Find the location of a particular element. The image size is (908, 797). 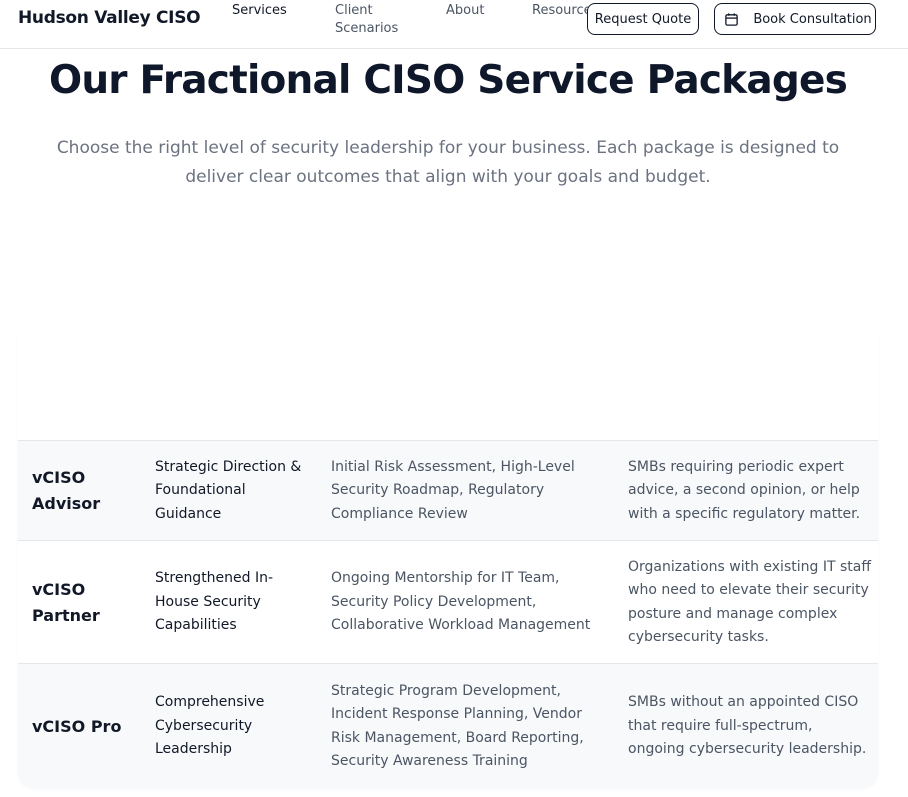

book-consultation-button: Book Consultation is located at coordinates (795, 19).